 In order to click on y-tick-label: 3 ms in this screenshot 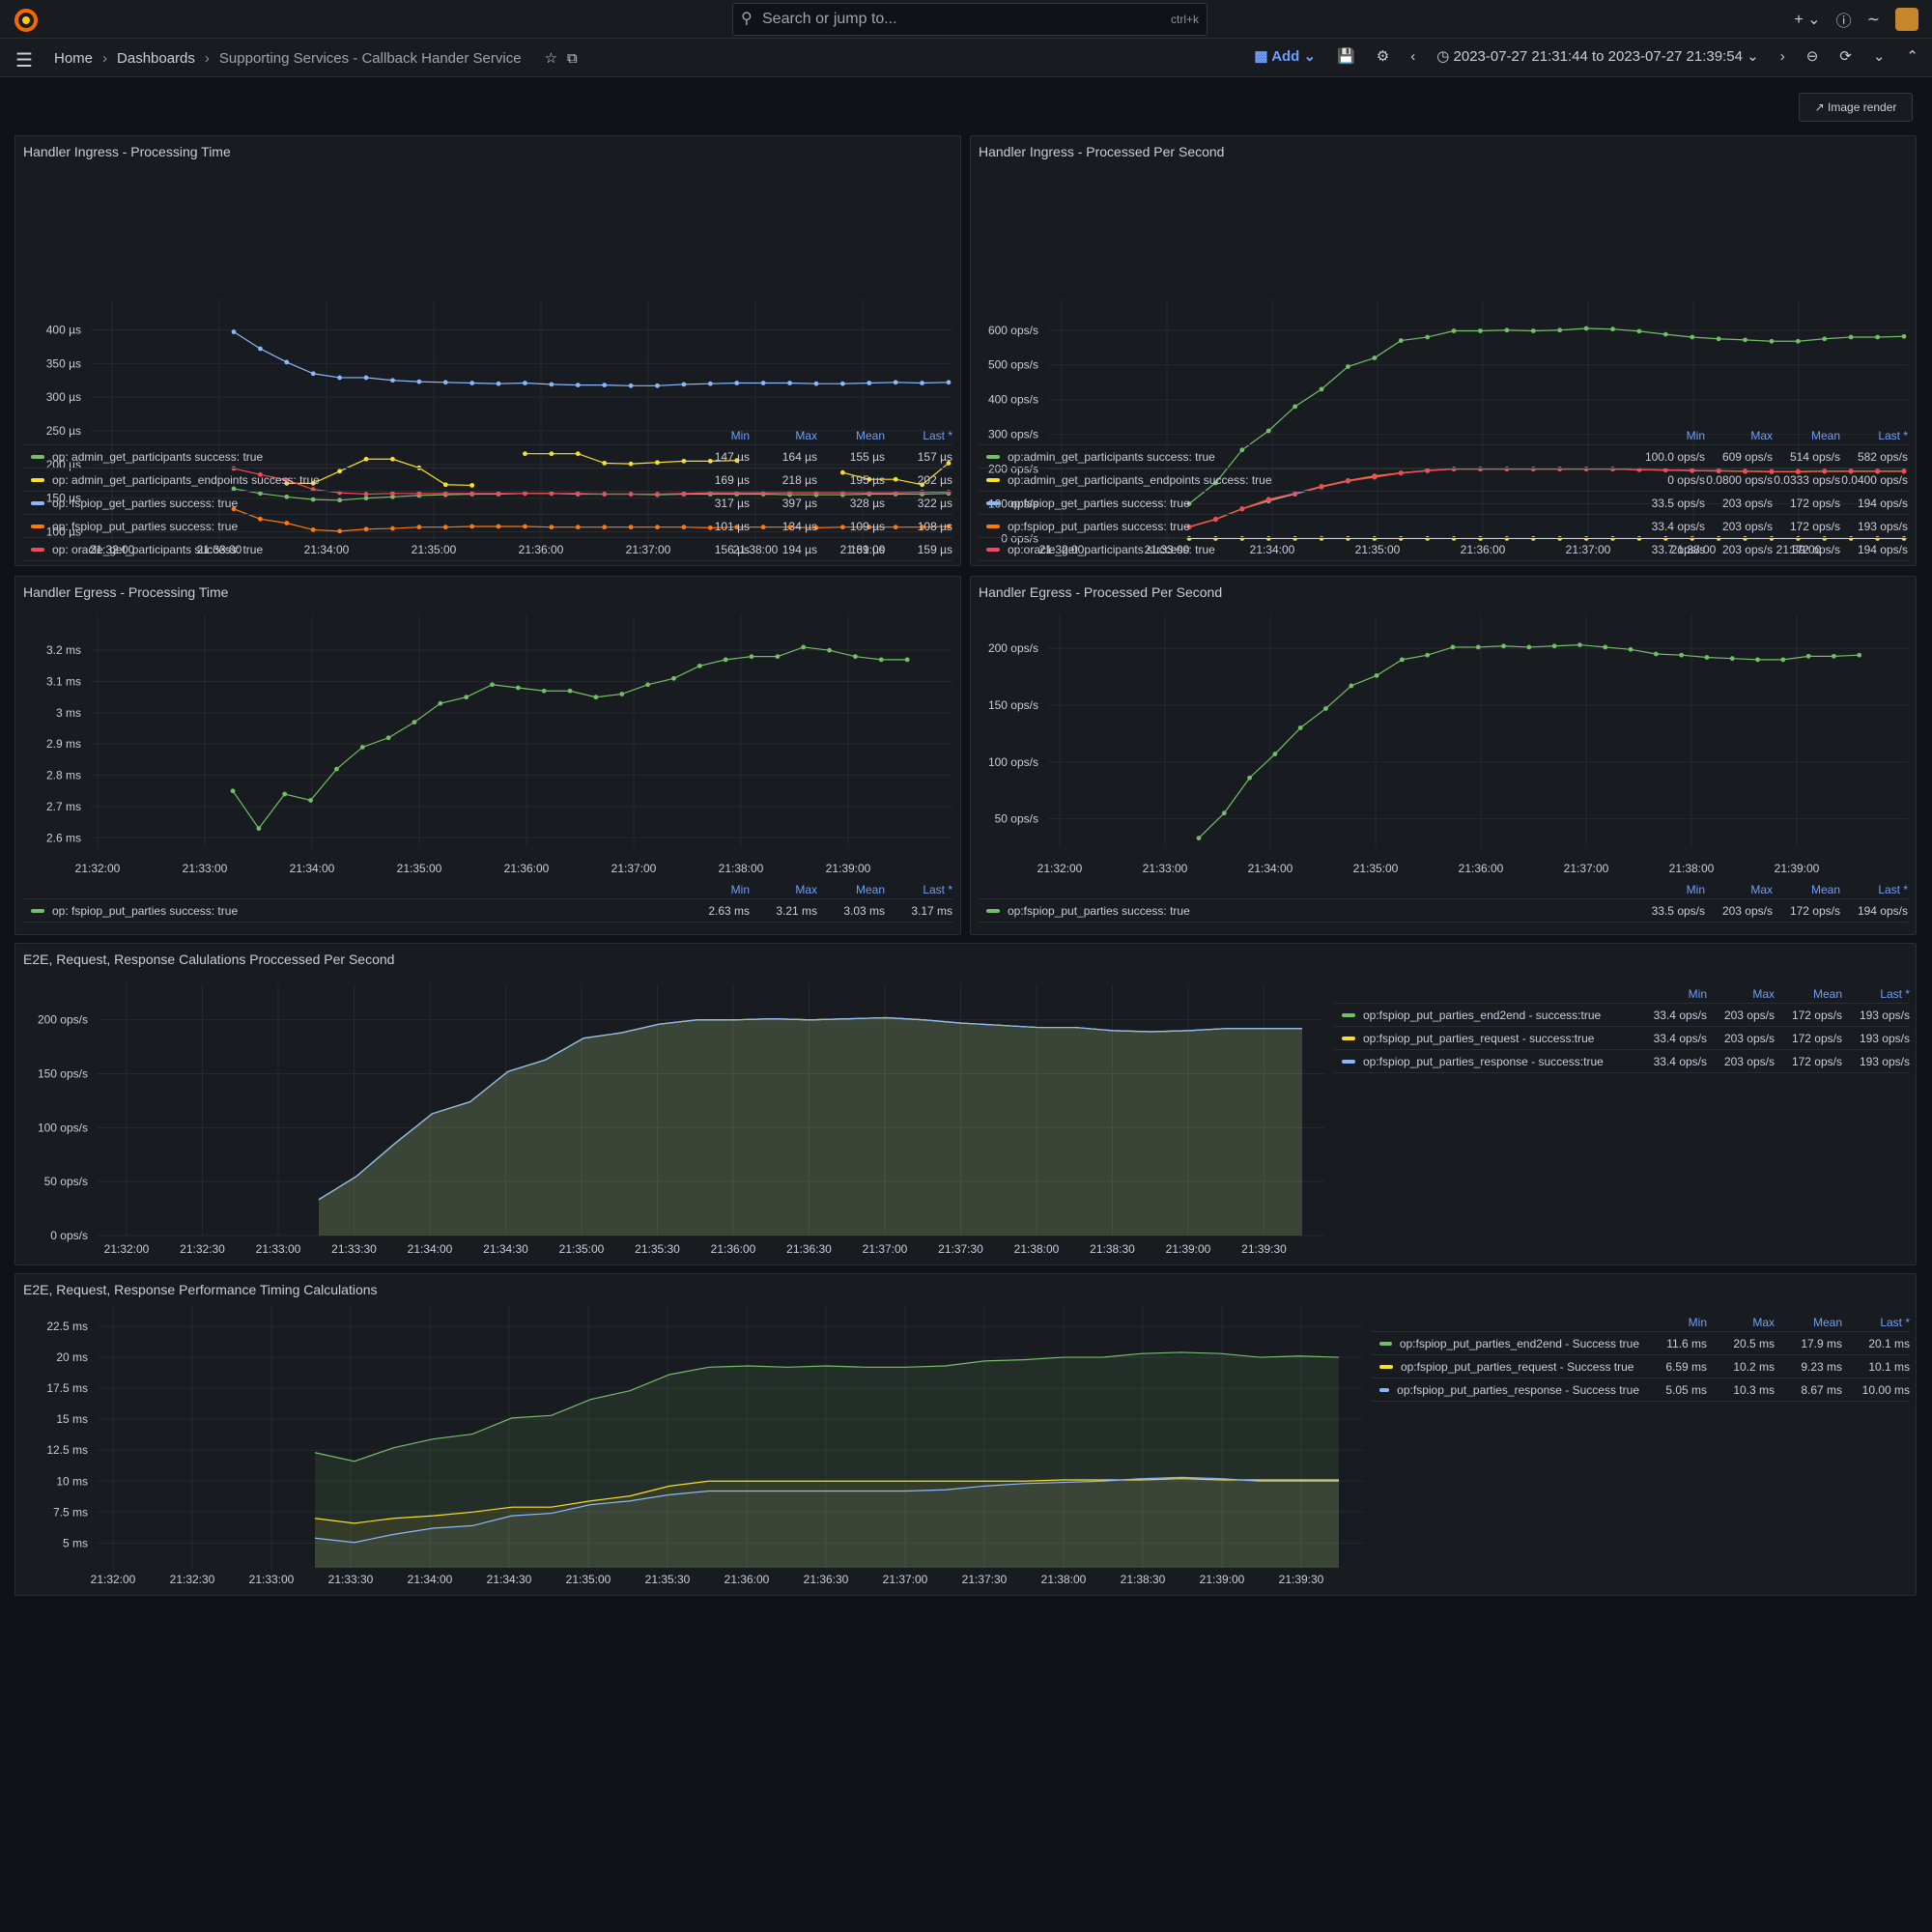, I will do `click(68, 713)`.